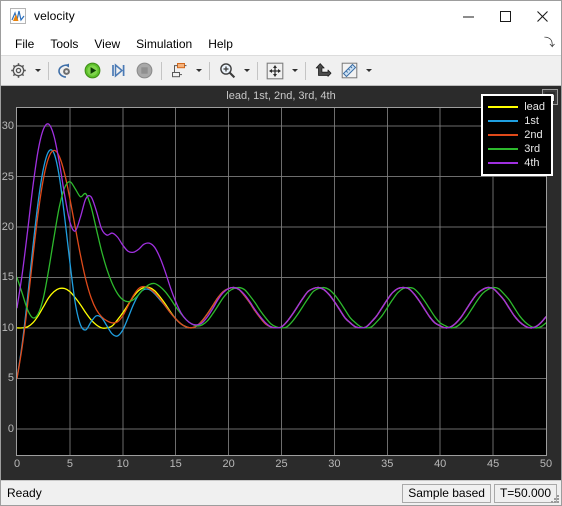 Image resolution: width=562 pixels, height=506 pixels. Describe the element at coordinates (387, 464) in the screenshot. I see `x-tick-label: 35` at that location.